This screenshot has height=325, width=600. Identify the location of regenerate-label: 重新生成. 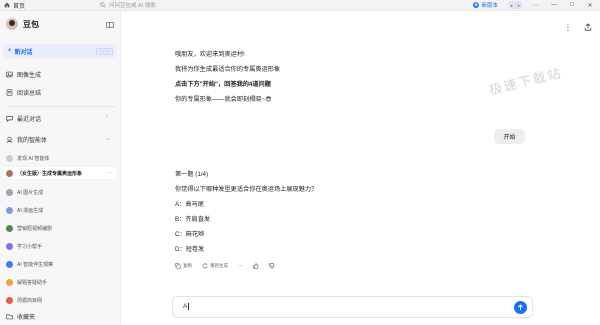
(219, 265).